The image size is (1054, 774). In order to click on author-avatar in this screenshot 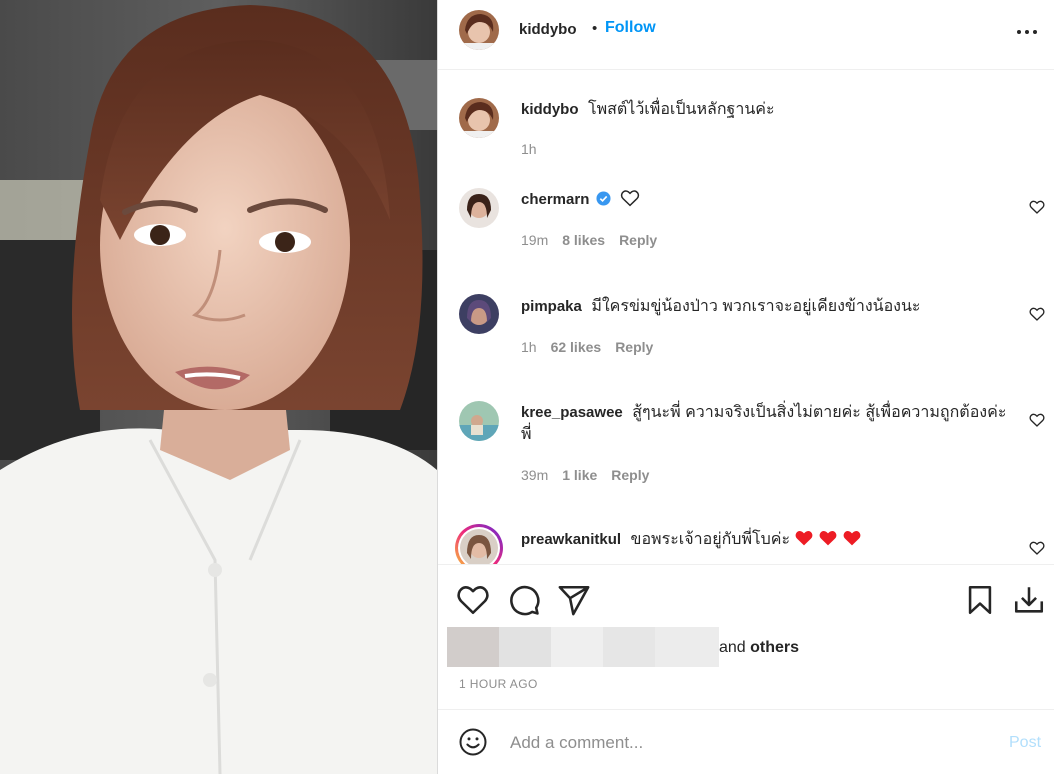, I will do `click(479, 30)`.